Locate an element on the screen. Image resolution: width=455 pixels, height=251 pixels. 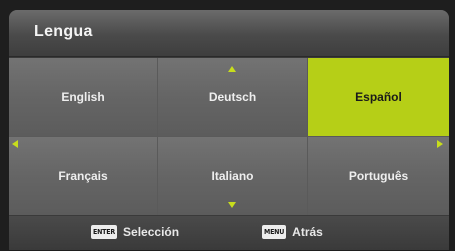
language-option-espanol: Español is located at coordinates (378, 97).